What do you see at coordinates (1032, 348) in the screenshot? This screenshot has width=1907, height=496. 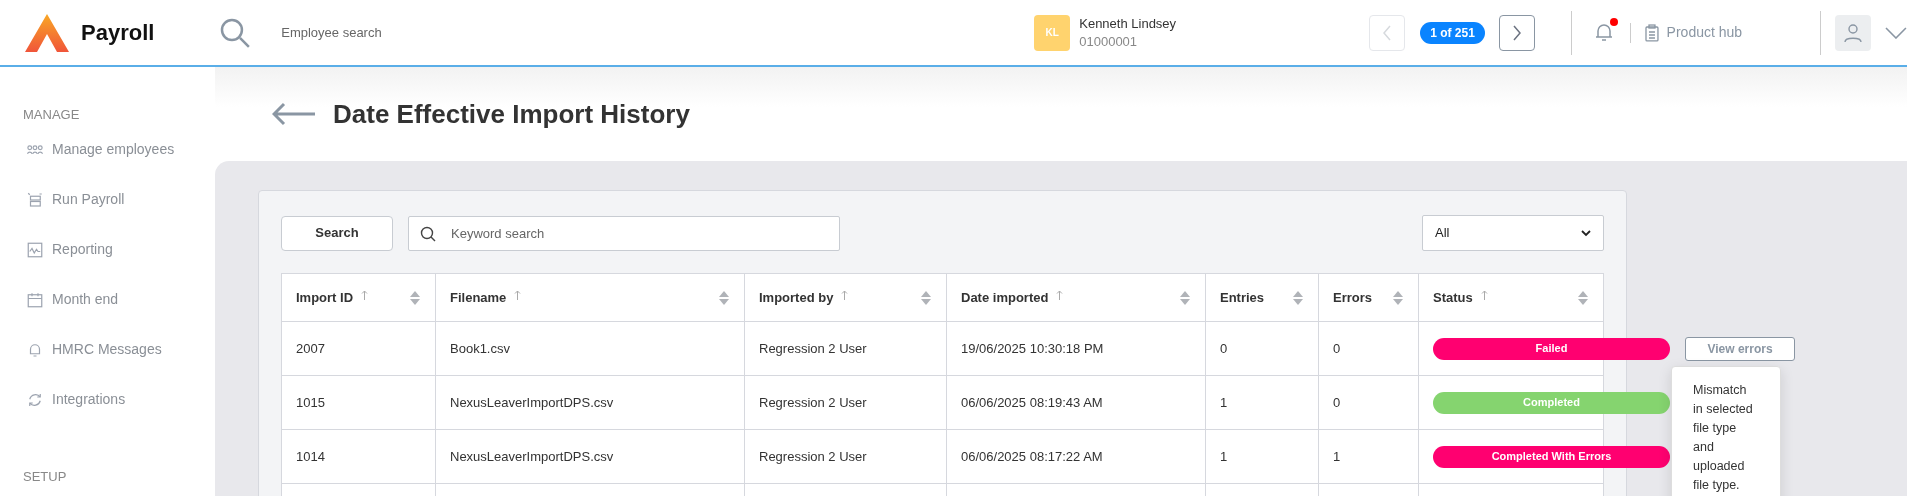 I see `table-cell-text: 19/06/2025 10:30:18 PM` at bounding box center [1032, 348].